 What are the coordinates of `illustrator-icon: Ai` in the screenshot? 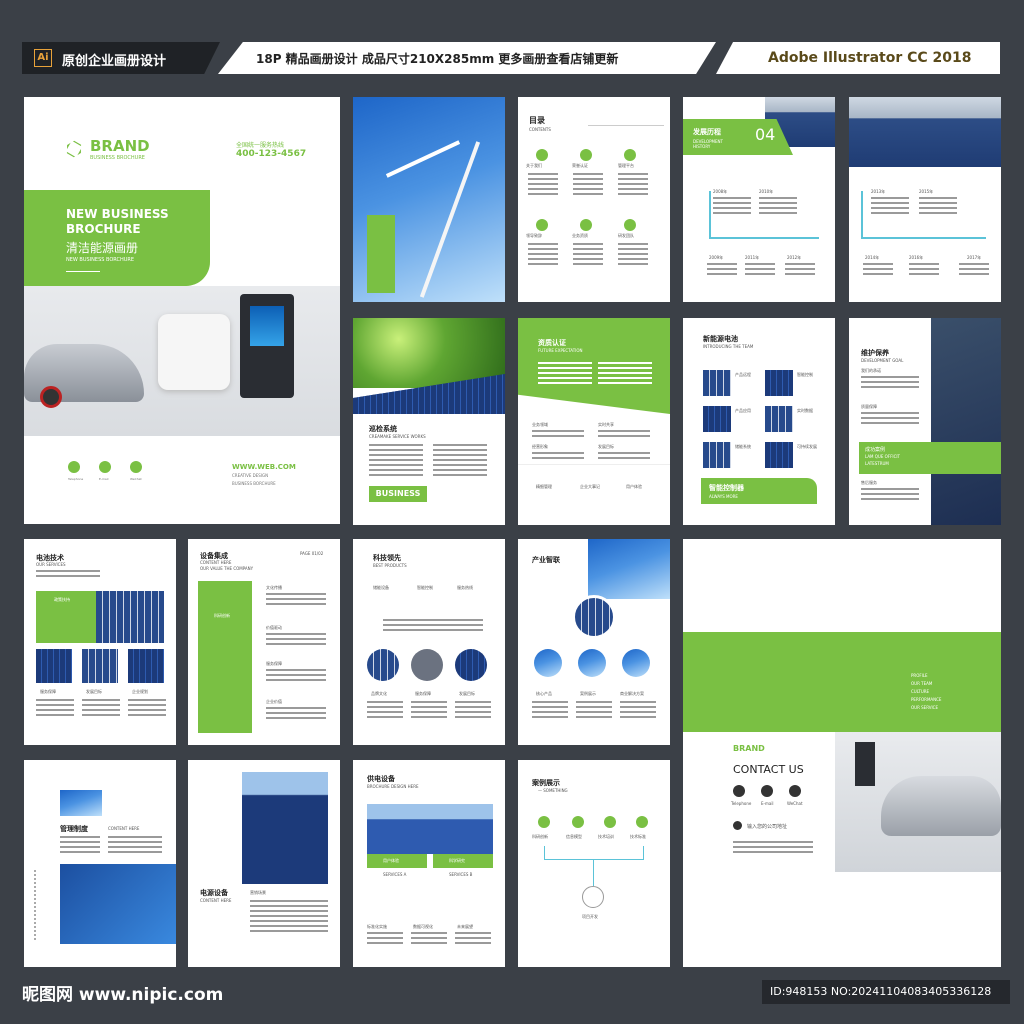 It's located at (43, 58).